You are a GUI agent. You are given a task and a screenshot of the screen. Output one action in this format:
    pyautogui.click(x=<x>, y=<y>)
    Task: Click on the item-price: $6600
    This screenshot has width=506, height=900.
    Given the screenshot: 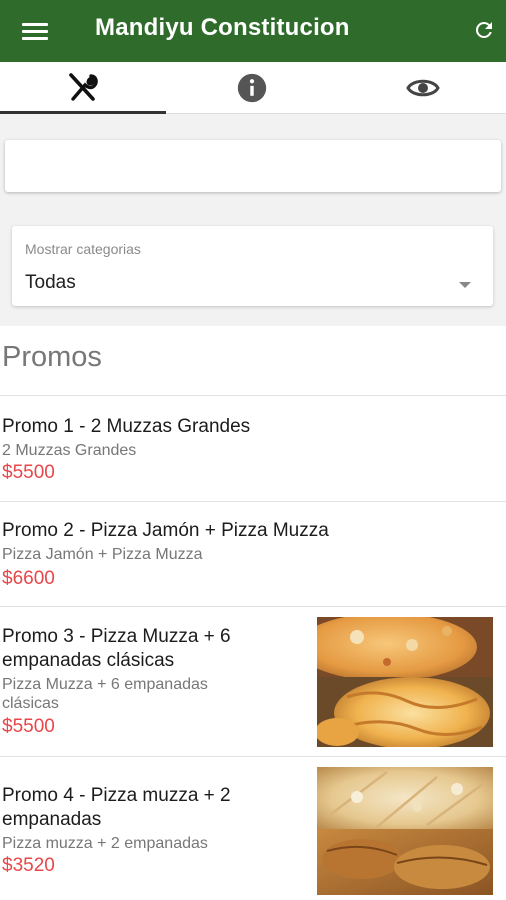 What is the action you would take?
    pyautogui.click(x=28, y=578)
    